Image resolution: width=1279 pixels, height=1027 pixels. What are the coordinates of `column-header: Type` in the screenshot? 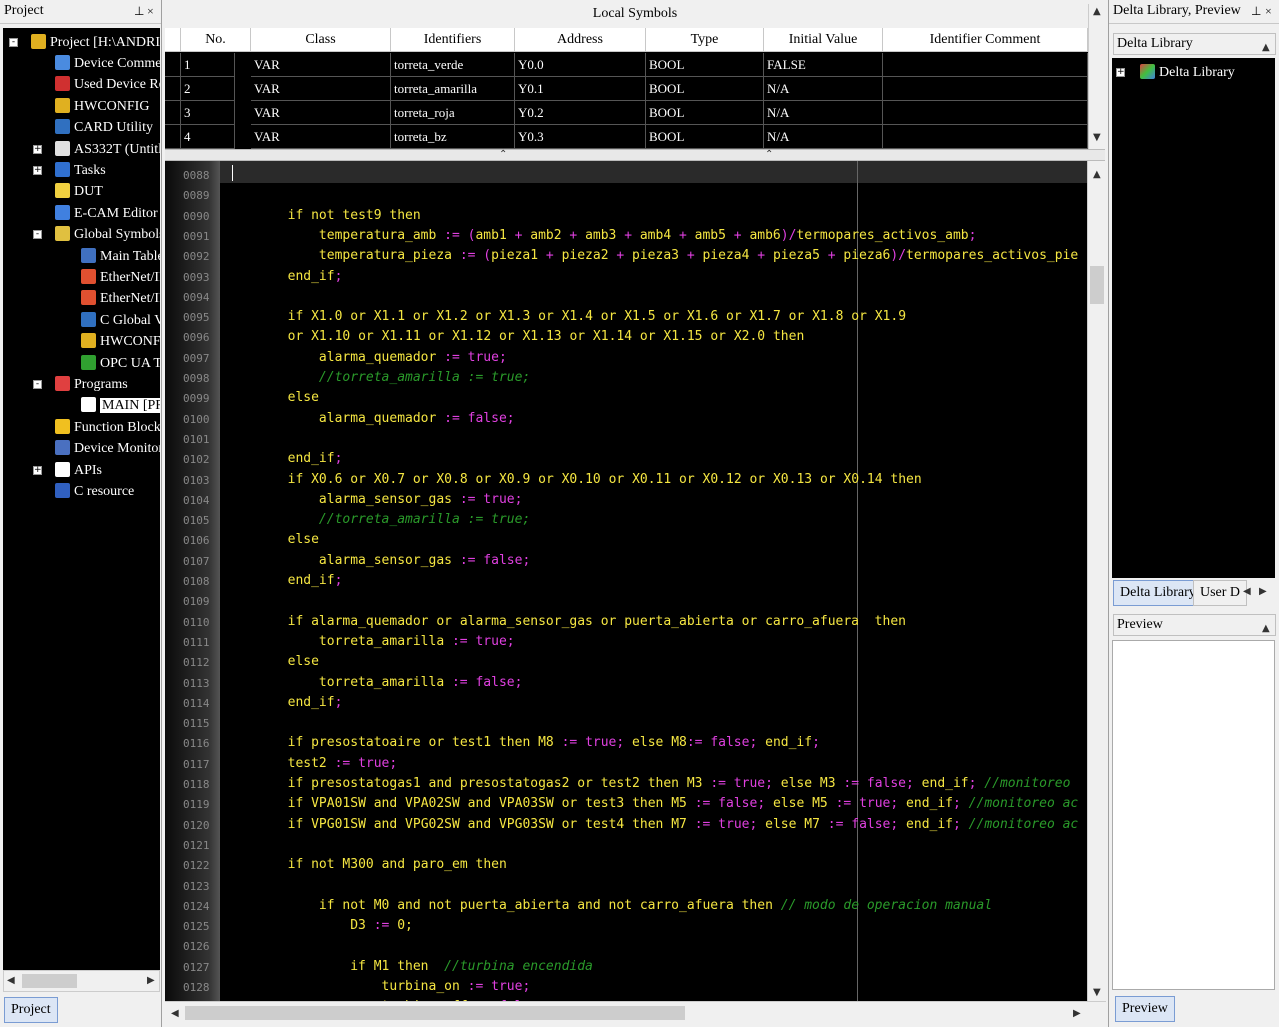 It's located at (705, 40).